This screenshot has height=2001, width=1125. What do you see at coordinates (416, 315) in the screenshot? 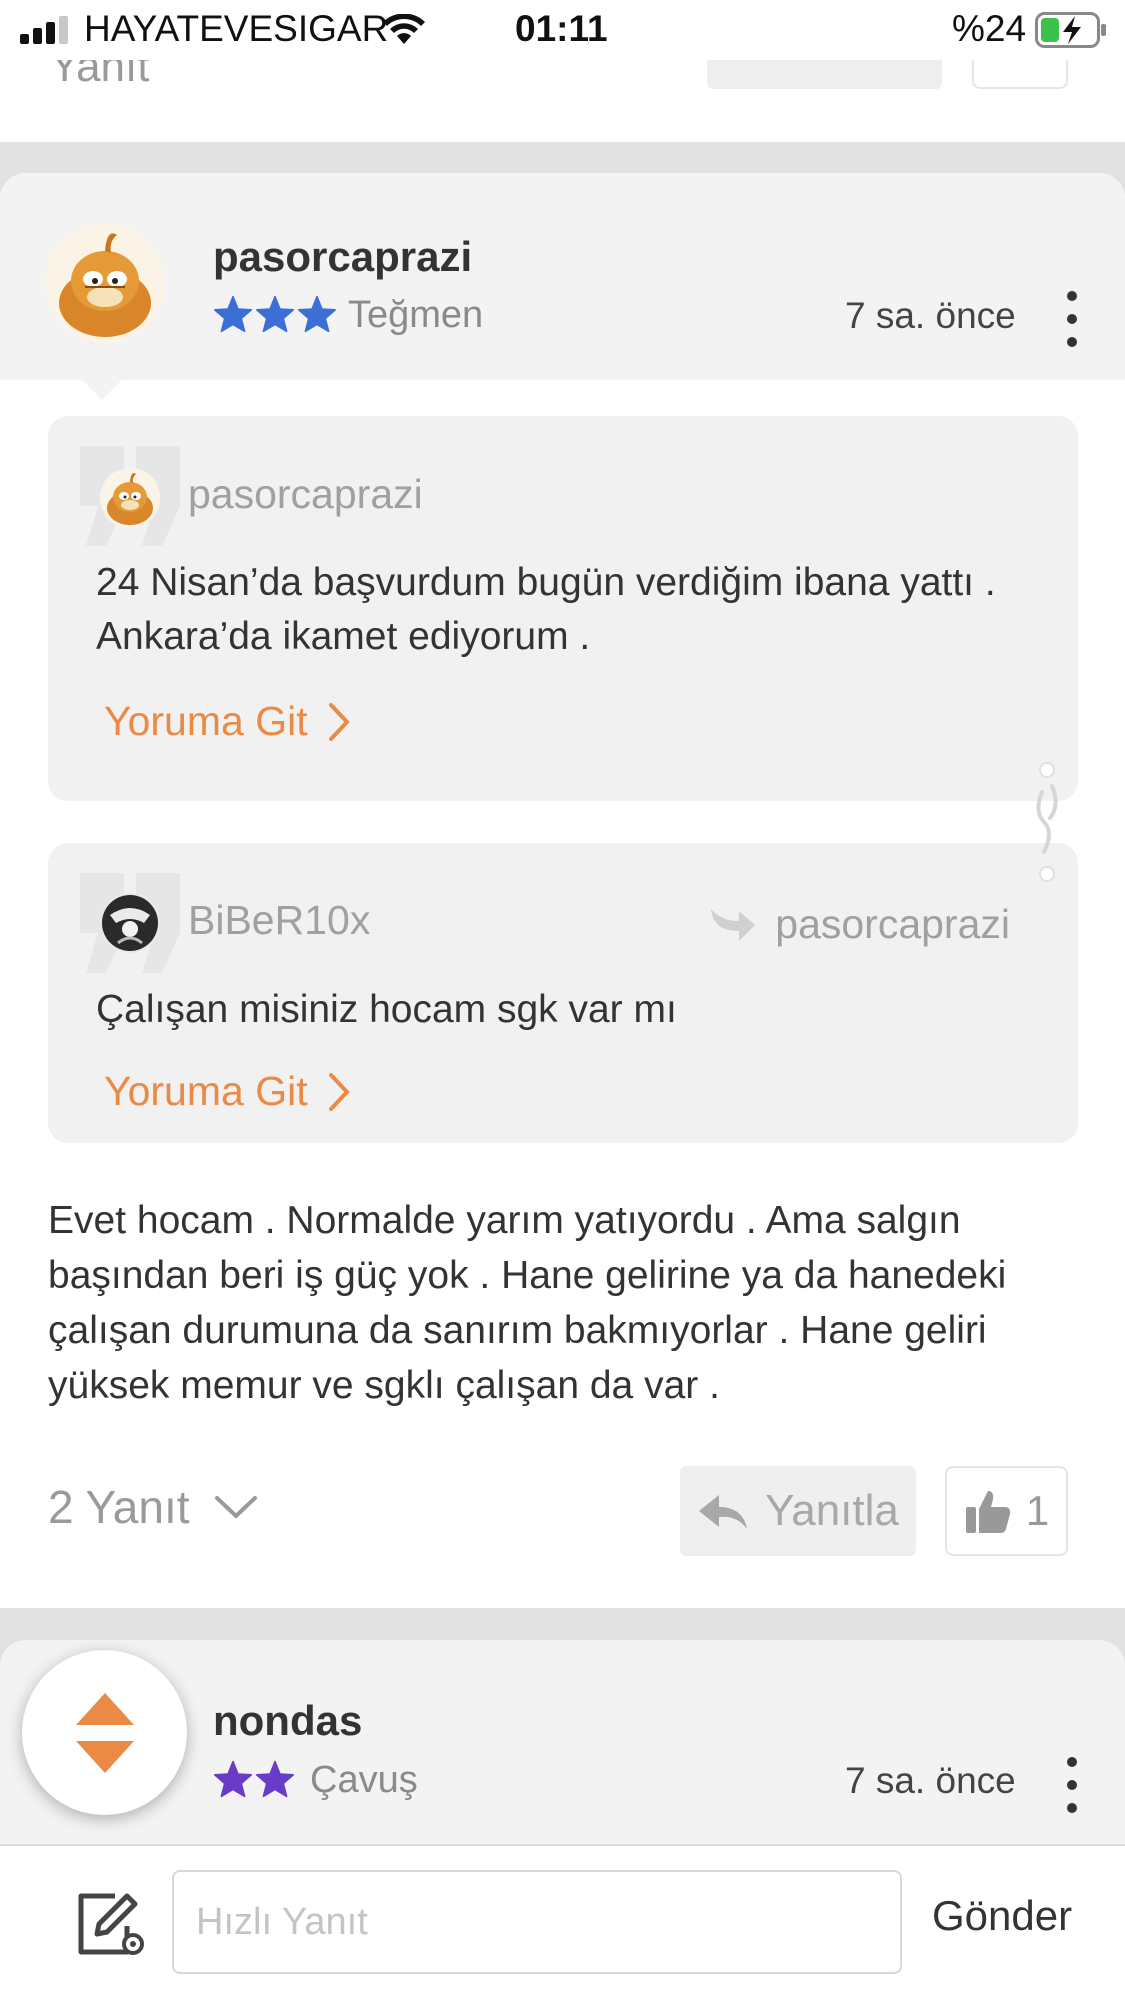
I see `user-rank: Teğmen` at bounding box center [416, 315].